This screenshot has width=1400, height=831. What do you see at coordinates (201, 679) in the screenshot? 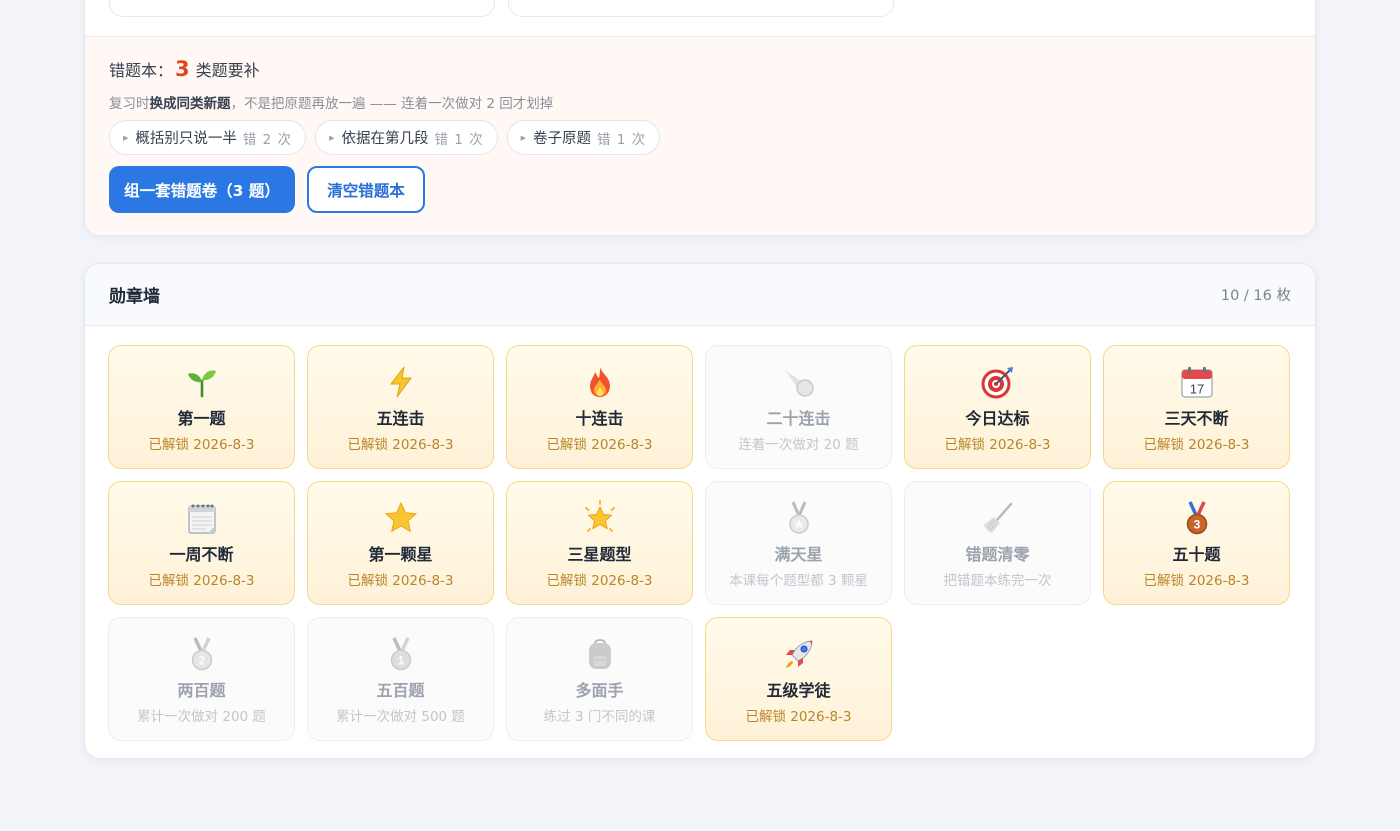
I see `badge-card: 2 两百题累计一次做对 200 题` at bounding box center [201, 679].